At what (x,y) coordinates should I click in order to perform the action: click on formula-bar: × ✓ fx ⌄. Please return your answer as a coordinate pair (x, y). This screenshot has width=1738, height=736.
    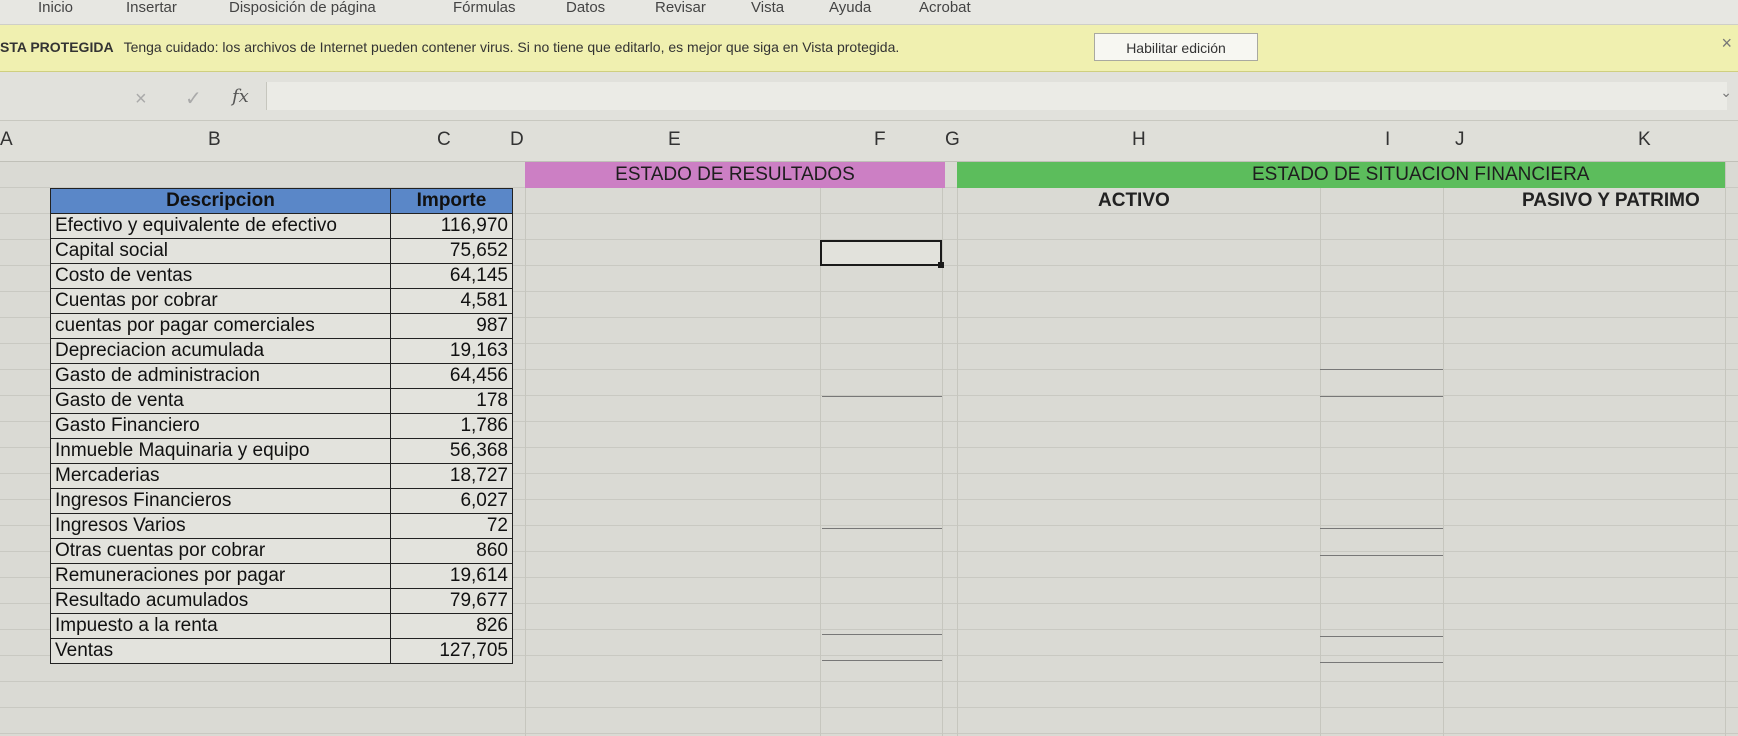
    Looking at the image, I should click on (869, 96).